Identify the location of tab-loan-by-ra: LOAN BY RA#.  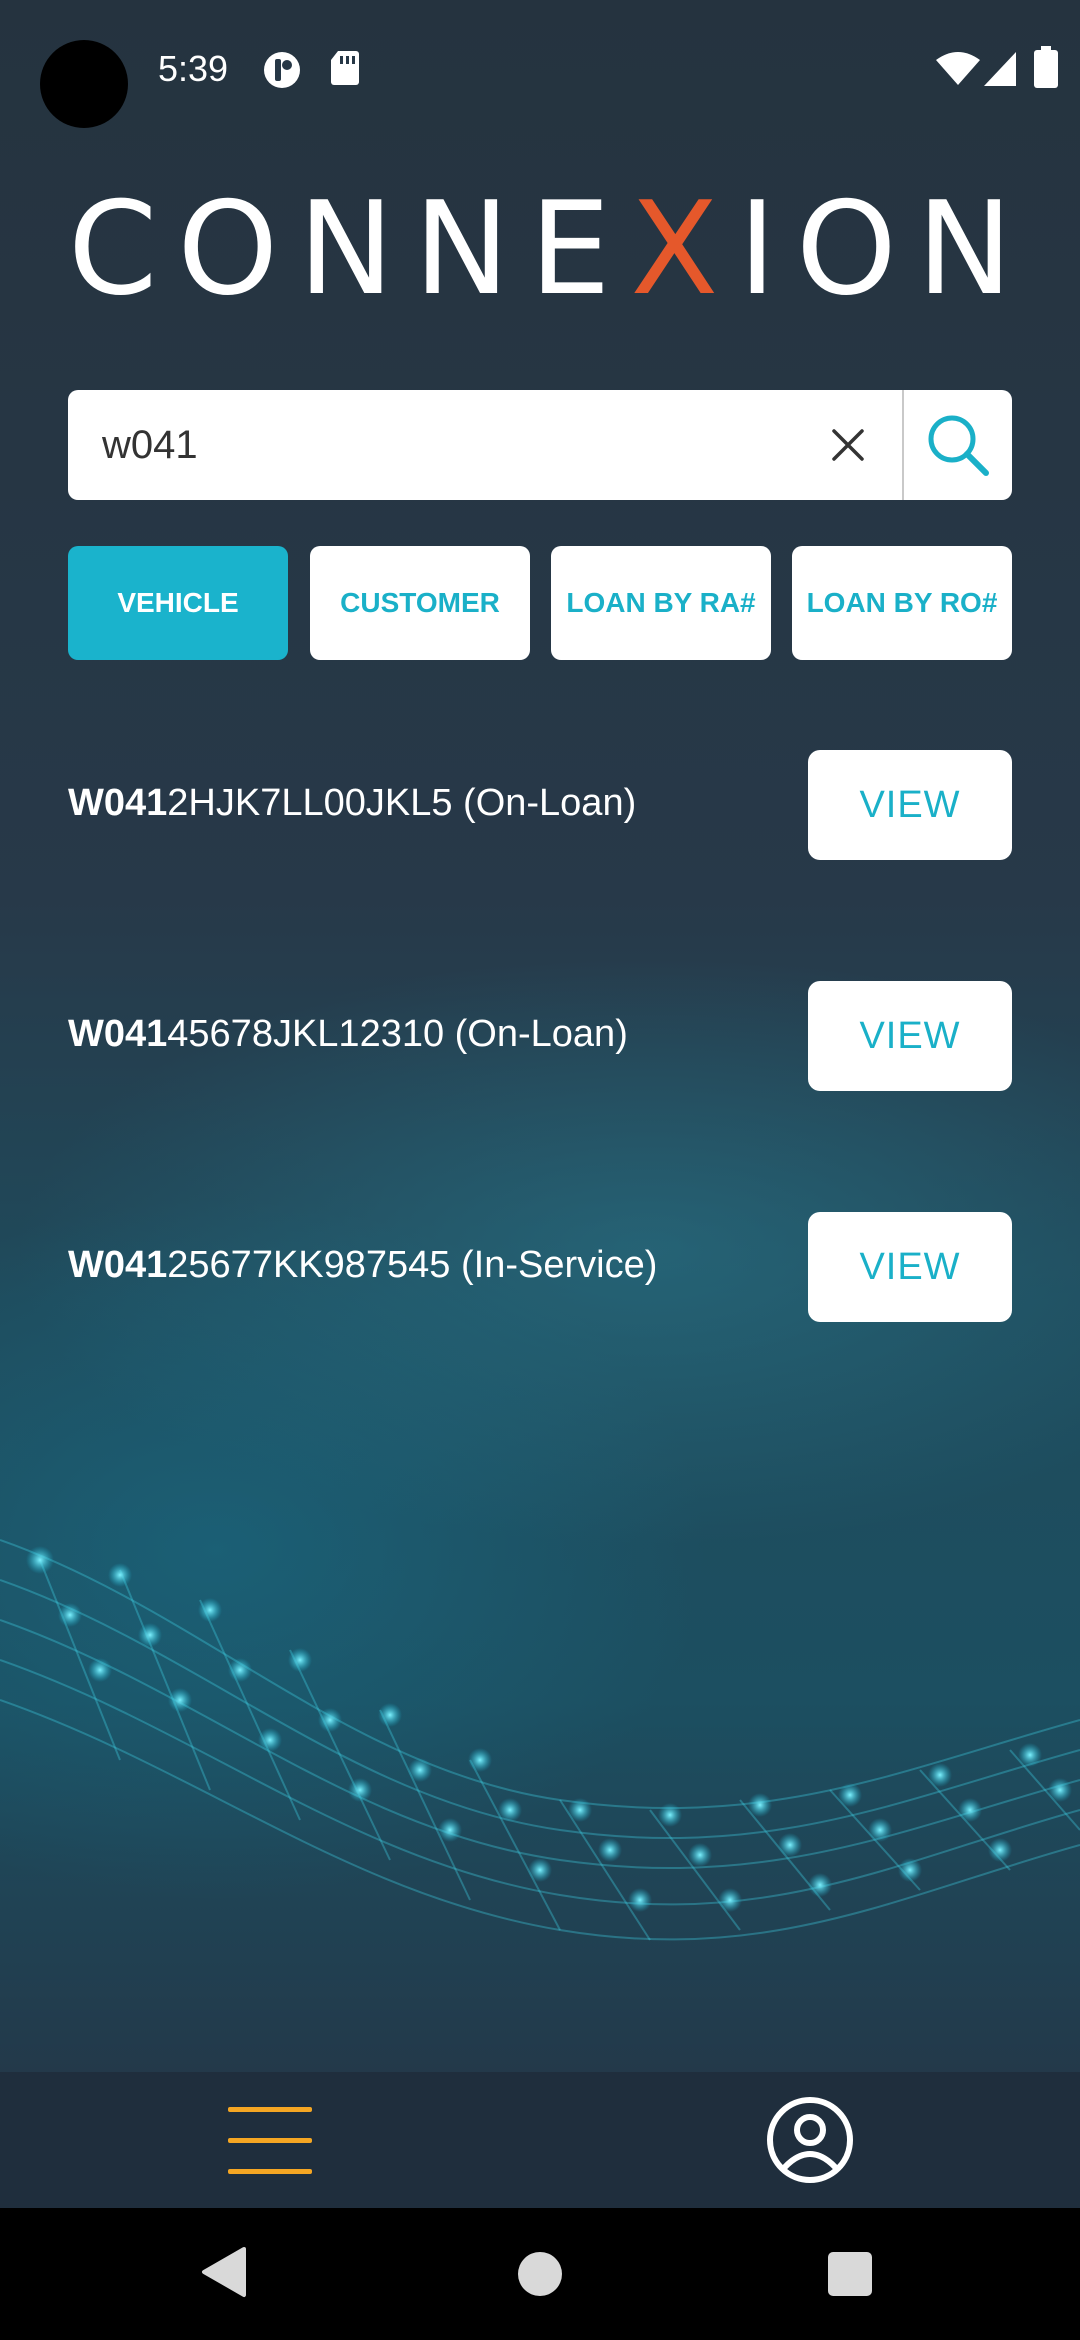
(661, 603).